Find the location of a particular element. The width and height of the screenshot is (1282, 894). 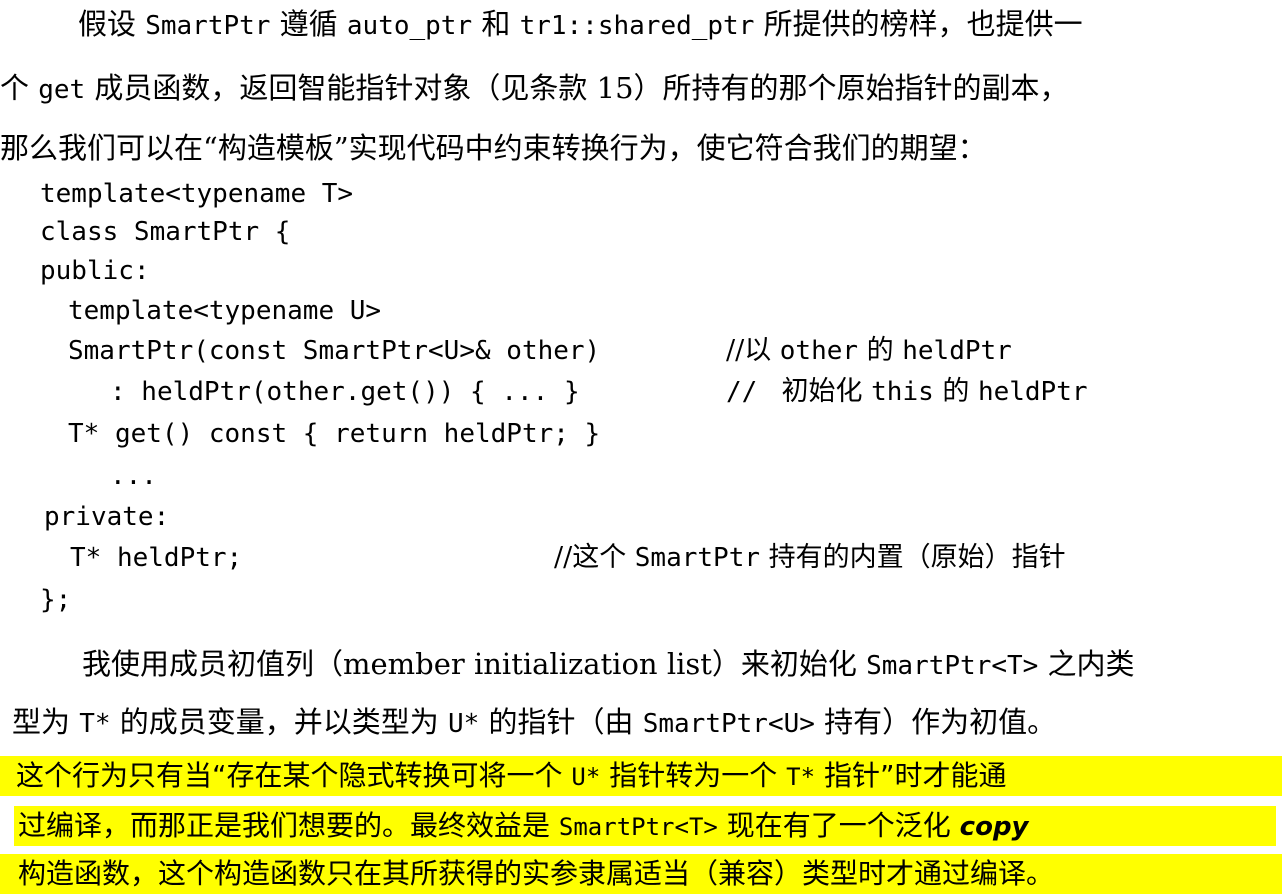

text-span: 个 is located at coordinates (19, 88).